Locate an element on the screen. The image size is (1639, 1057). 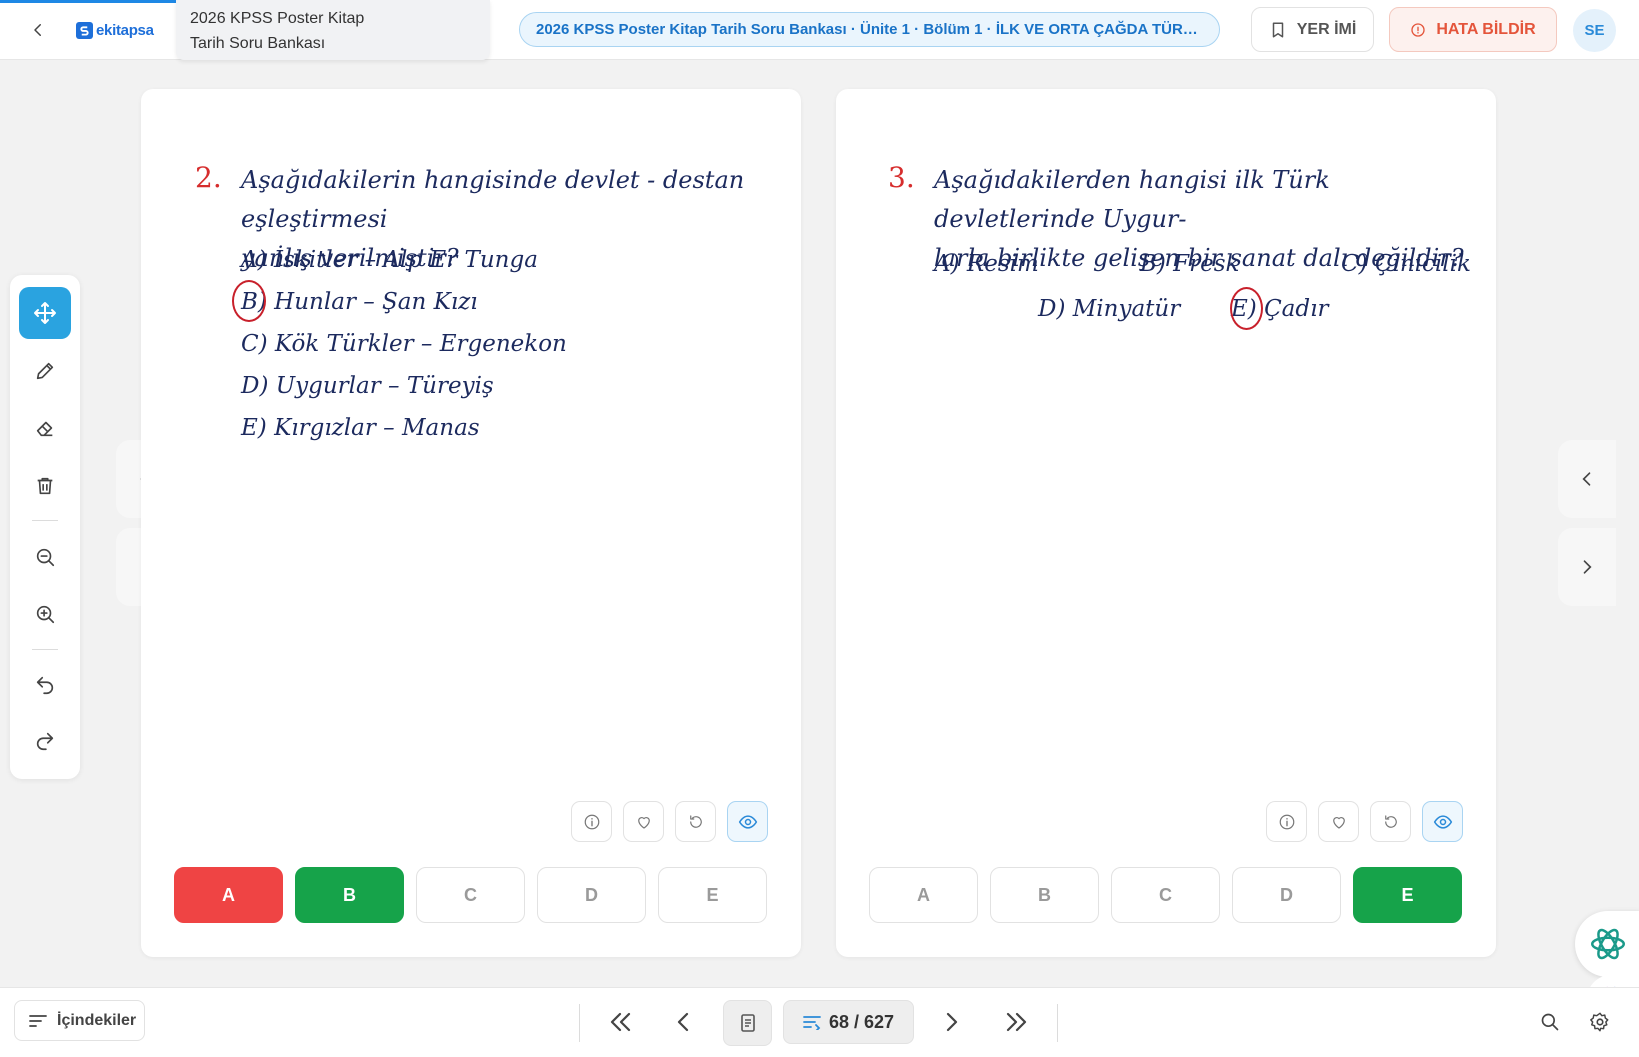
question-number: 3. is located at coordinates (901, 177).